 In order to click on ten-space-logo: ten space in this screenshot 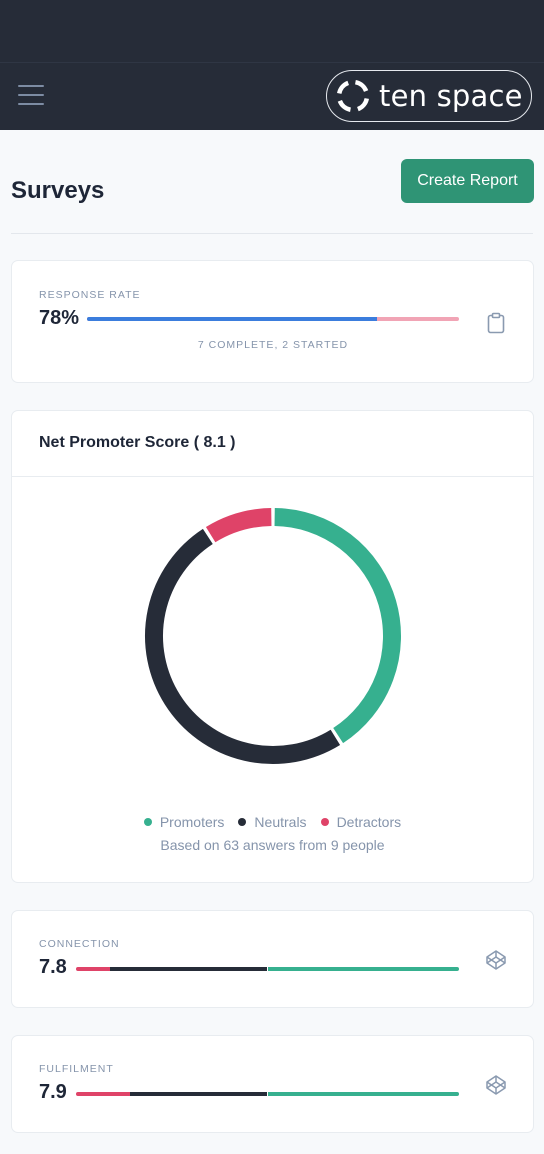, I will do `click(429, 96)`.